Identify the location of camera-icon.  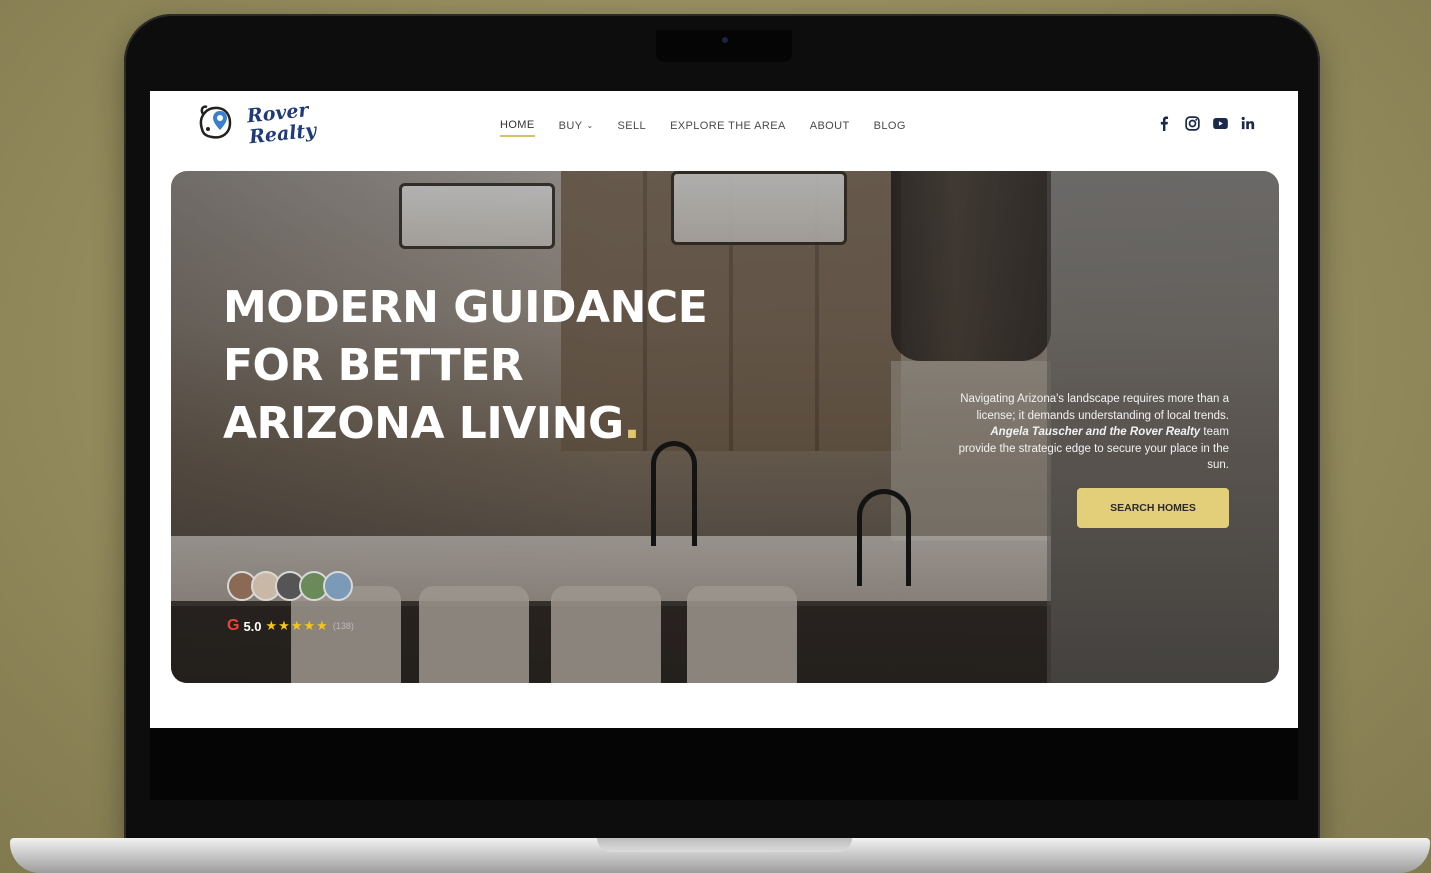
(725, 40).